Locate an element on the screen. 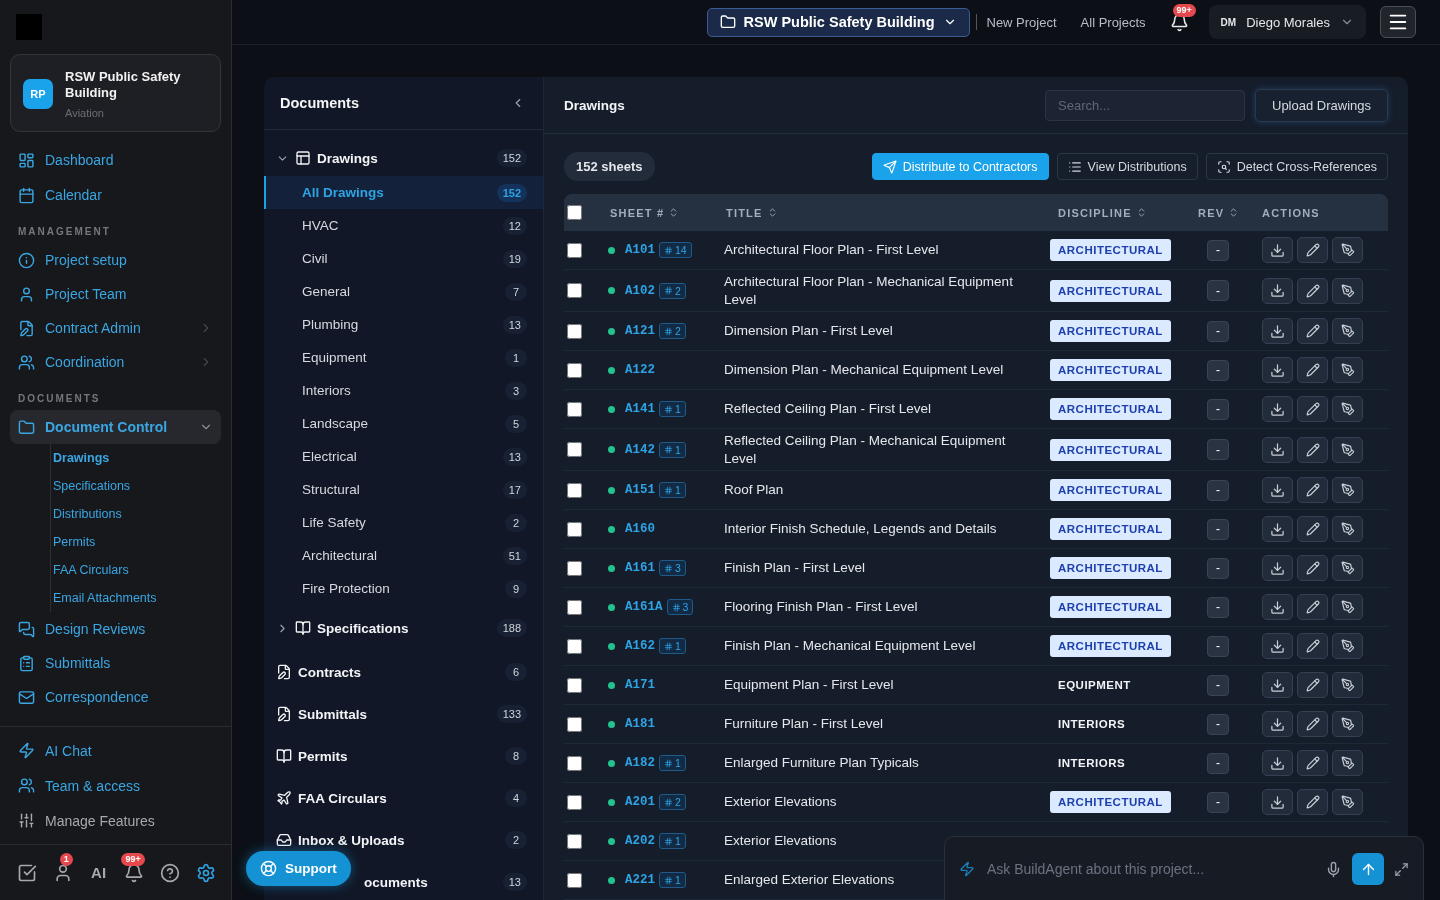  sub-nav-item: Drawings is located at coordinates (136, 458).